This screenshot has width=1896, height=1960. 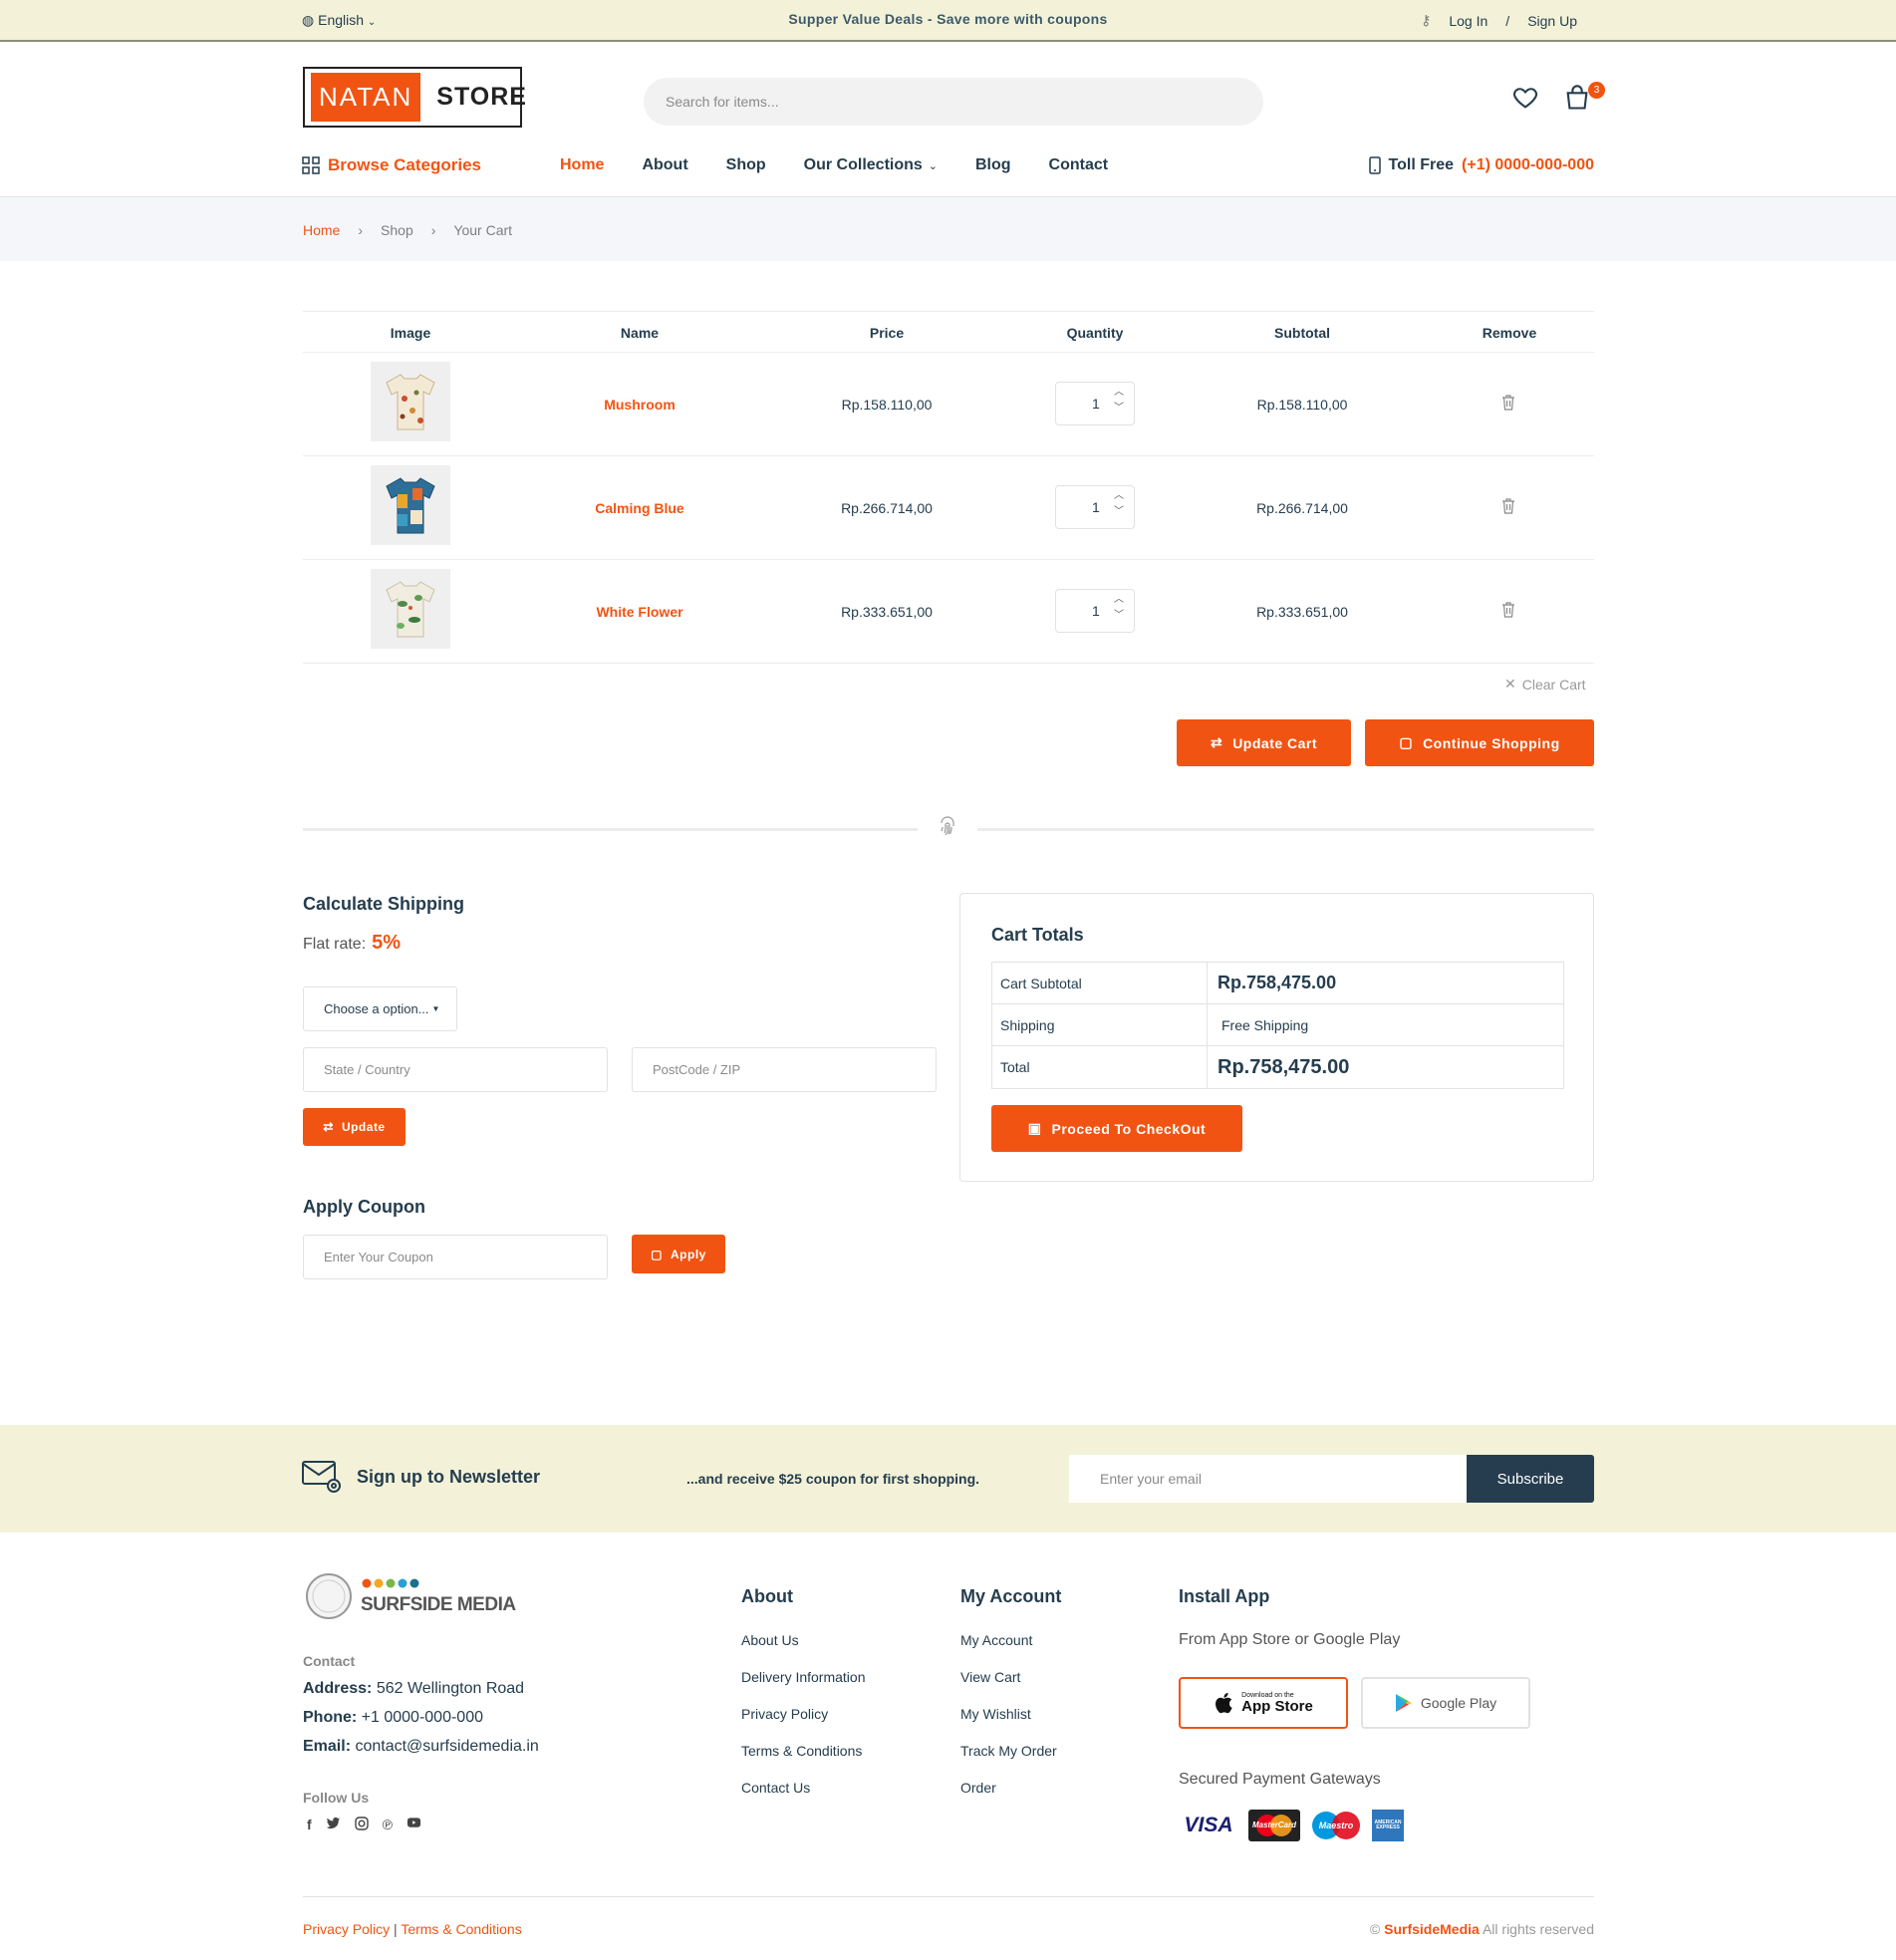 What do you see at coordinates (455, 1257) in the screenshot?
I see `coupon-field: Enter Your Coupon` at bounding box center [455, 1257].